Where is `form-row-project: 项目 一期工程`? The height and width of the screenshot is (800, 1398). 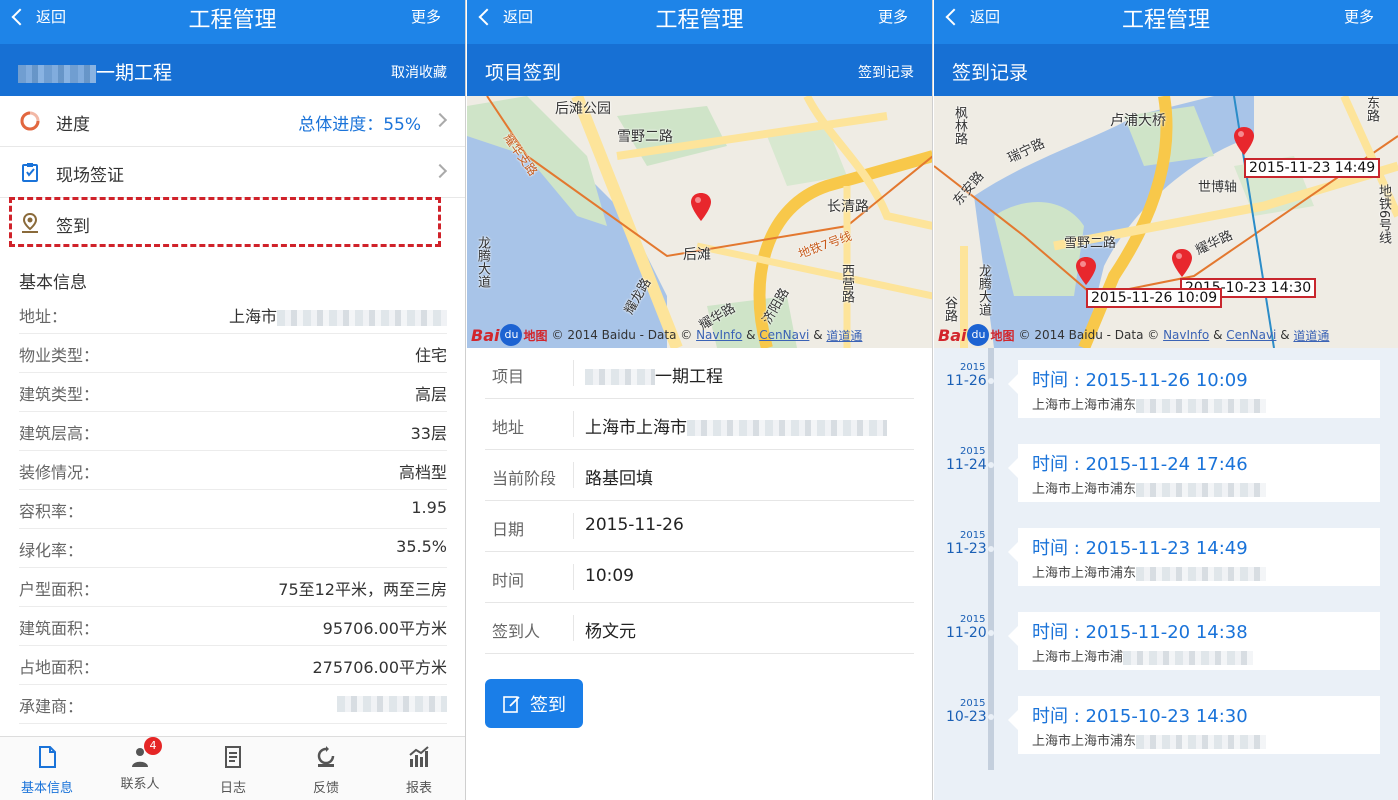
form-row-project: 项目 一期工程 is located at coordinates (699, 373).